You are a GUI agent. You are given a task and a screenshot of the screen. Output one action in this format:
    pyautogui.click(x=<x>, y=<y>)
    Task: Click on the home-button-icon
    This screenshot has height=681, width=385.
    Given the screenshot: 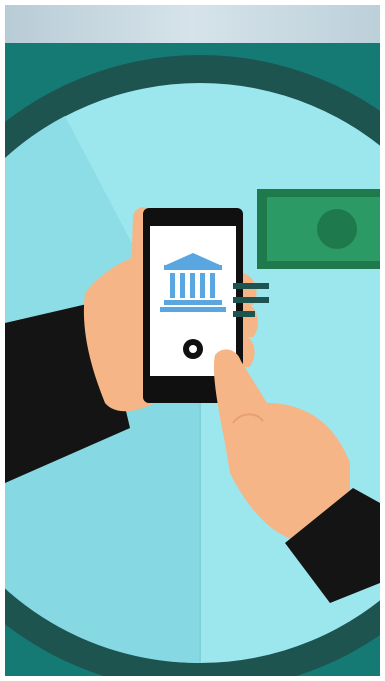 What is the action you would take?
    pyautogui.click(x=193, y=349)
    